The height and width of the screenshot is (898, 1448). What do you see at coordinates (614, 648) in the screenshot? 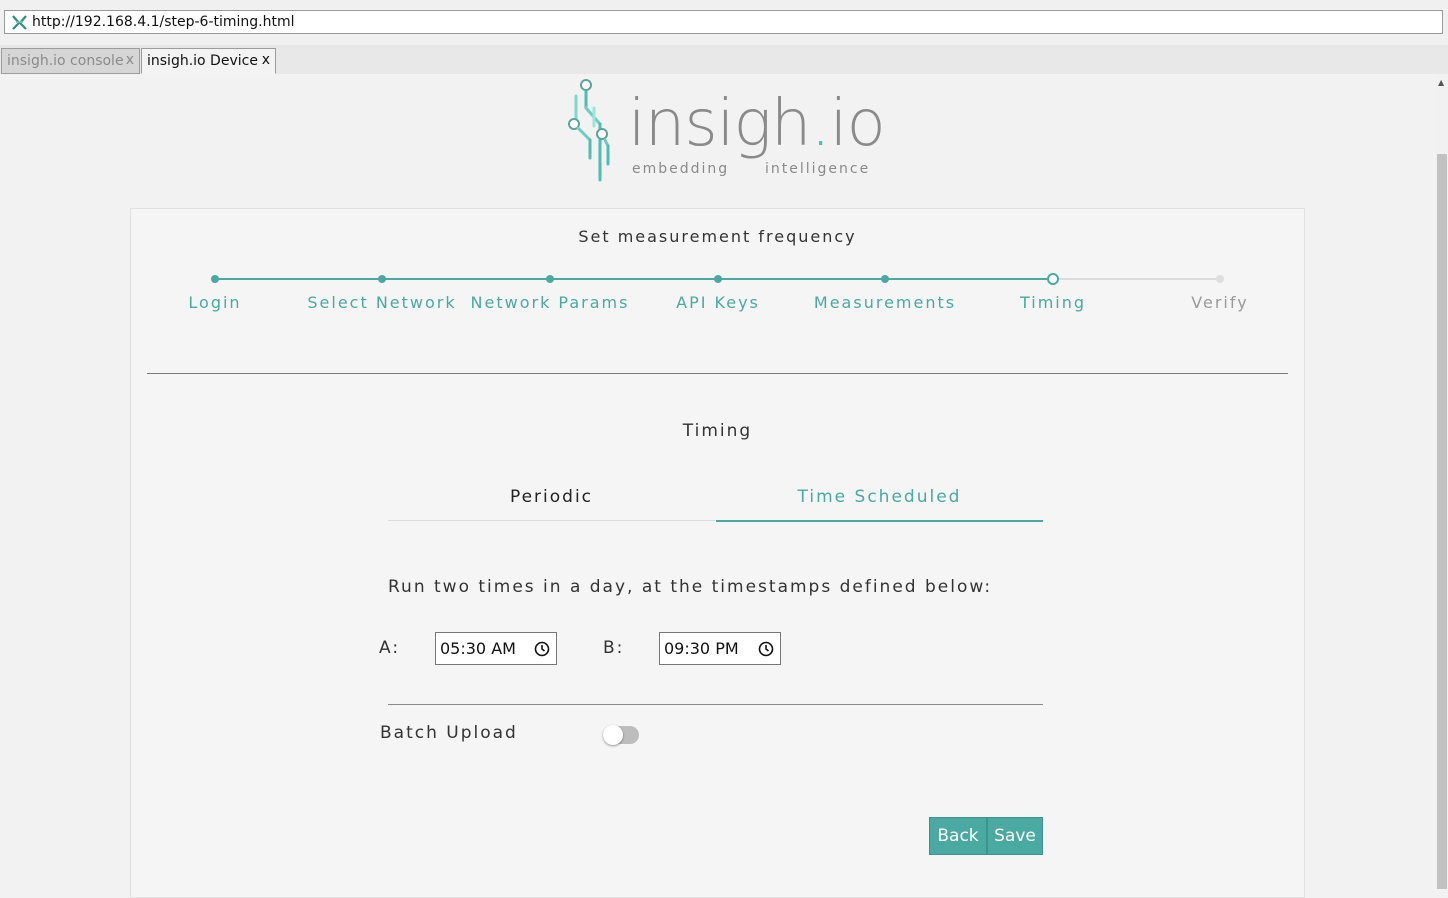
I see `time-b-label: B:` at bounding box center [614, 648].